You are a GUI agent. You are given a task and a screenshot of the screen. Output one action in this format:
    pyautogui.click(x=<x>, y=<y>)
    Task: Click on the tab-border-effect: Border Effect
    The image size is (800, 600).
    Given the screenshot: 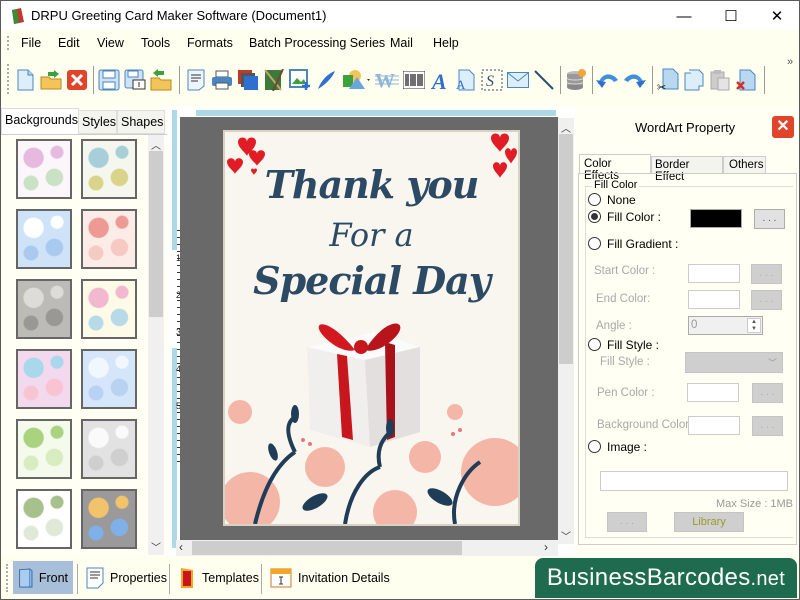 What is the action you would take?
    pyautogui.click(x=687, y=169)
    